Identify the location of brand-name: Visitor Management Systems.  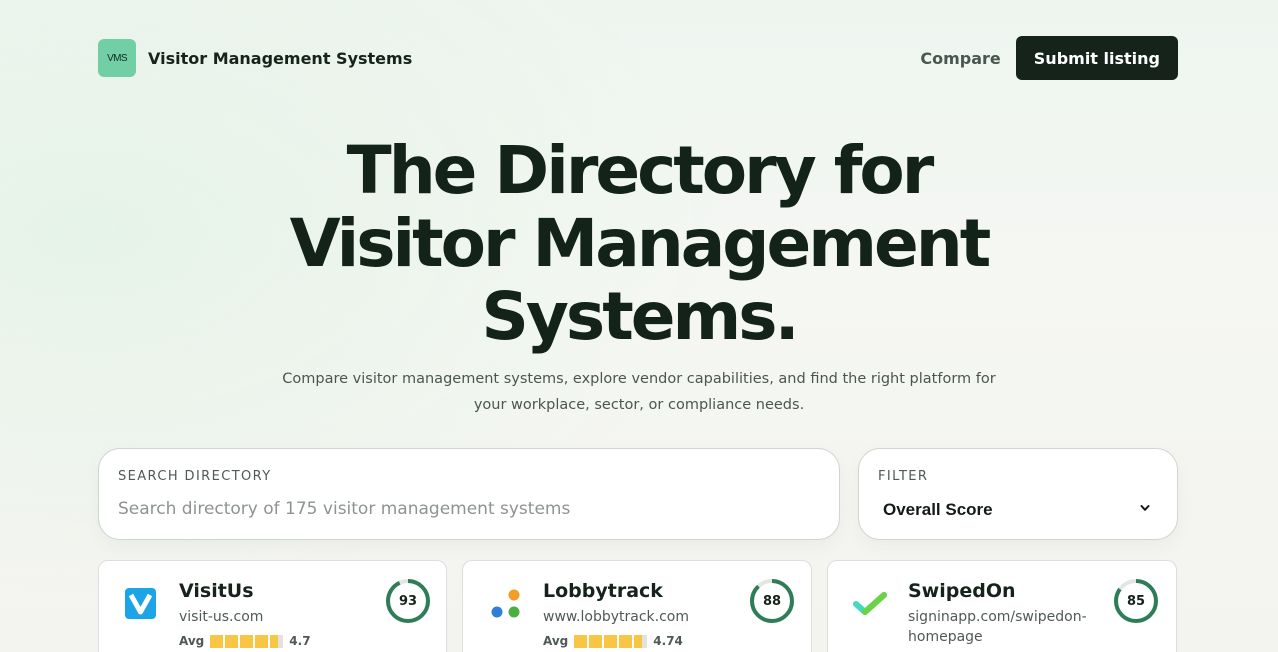
(280, 58).